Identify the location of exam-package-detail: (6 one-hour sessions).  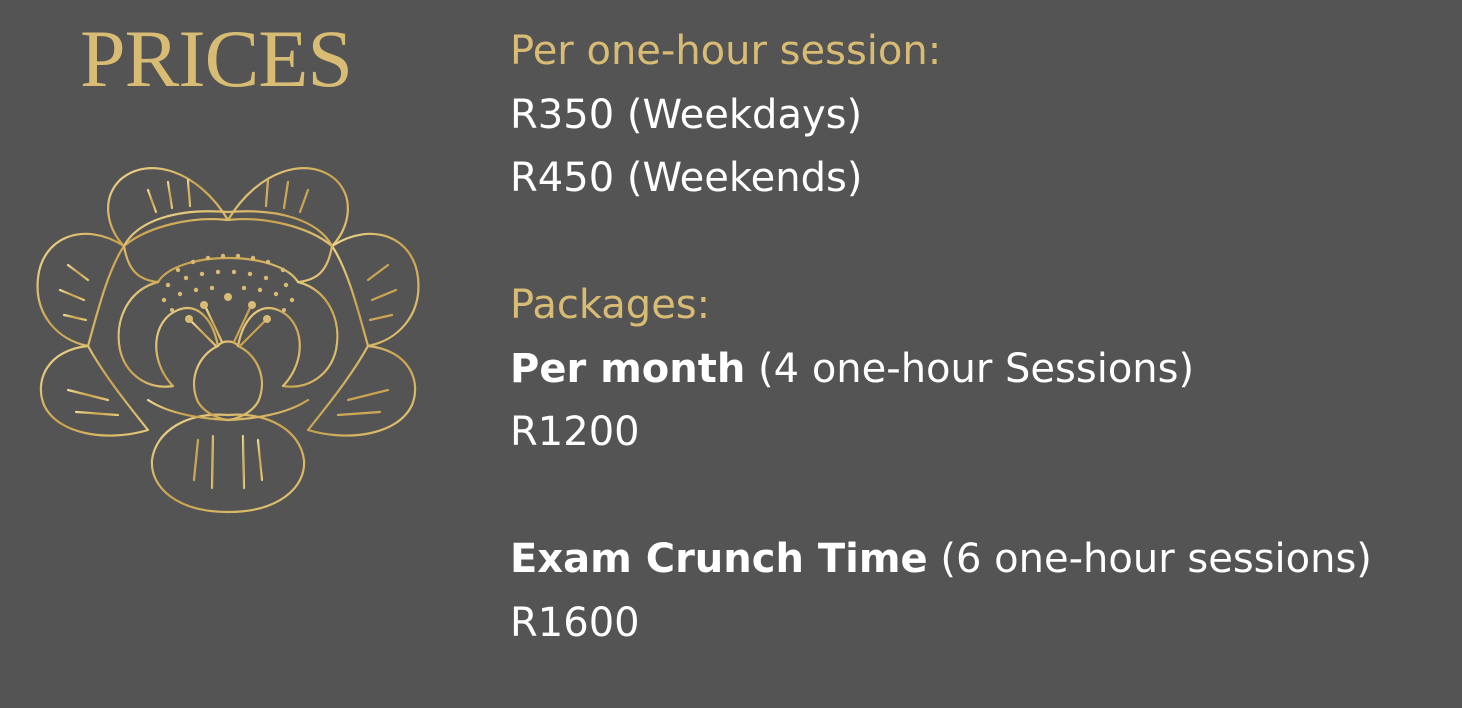
(1149, 559).